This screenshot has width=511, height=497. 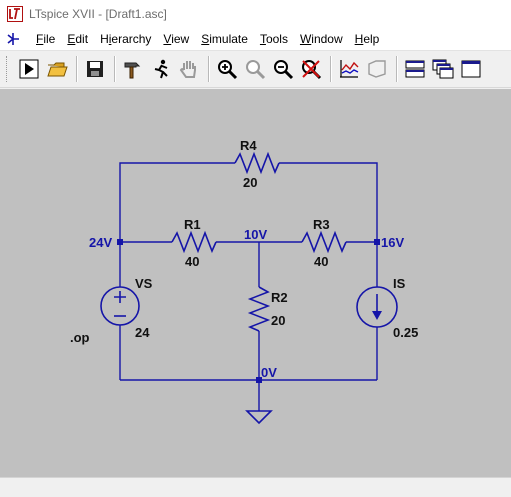 I want to click on label-r3-value: 40, so click(x=321, y=261).